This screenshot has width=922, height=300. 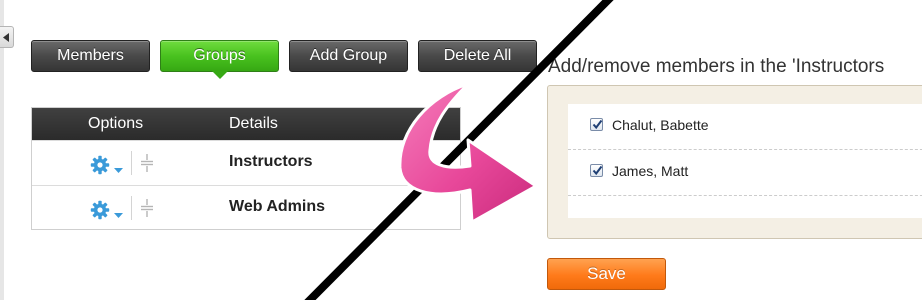 I want to click on table-row: Instructors, so click(x=246, y=162).